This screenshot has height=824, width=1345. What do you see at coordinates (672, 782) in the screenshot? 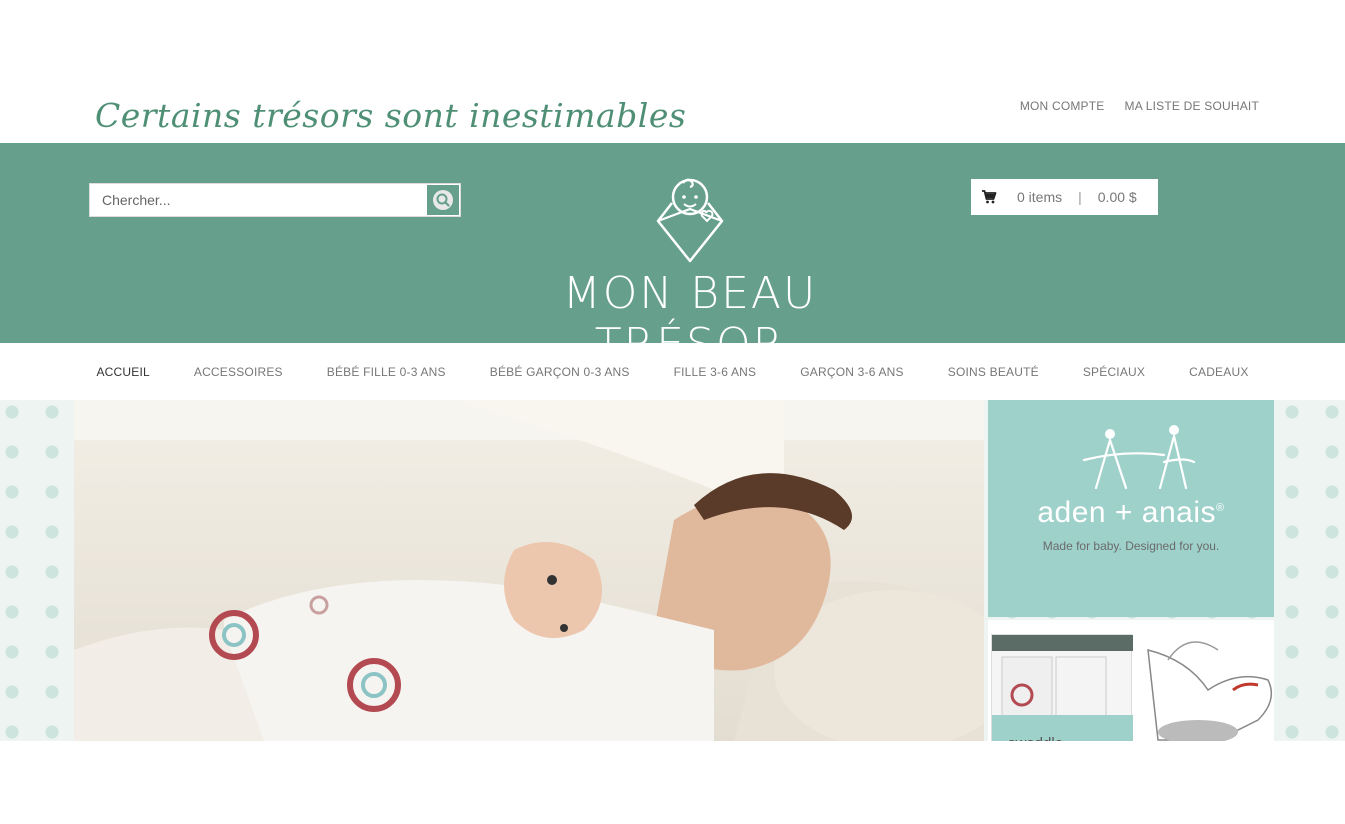
I see `page-bottom-area` at bounding box center [672, 782].